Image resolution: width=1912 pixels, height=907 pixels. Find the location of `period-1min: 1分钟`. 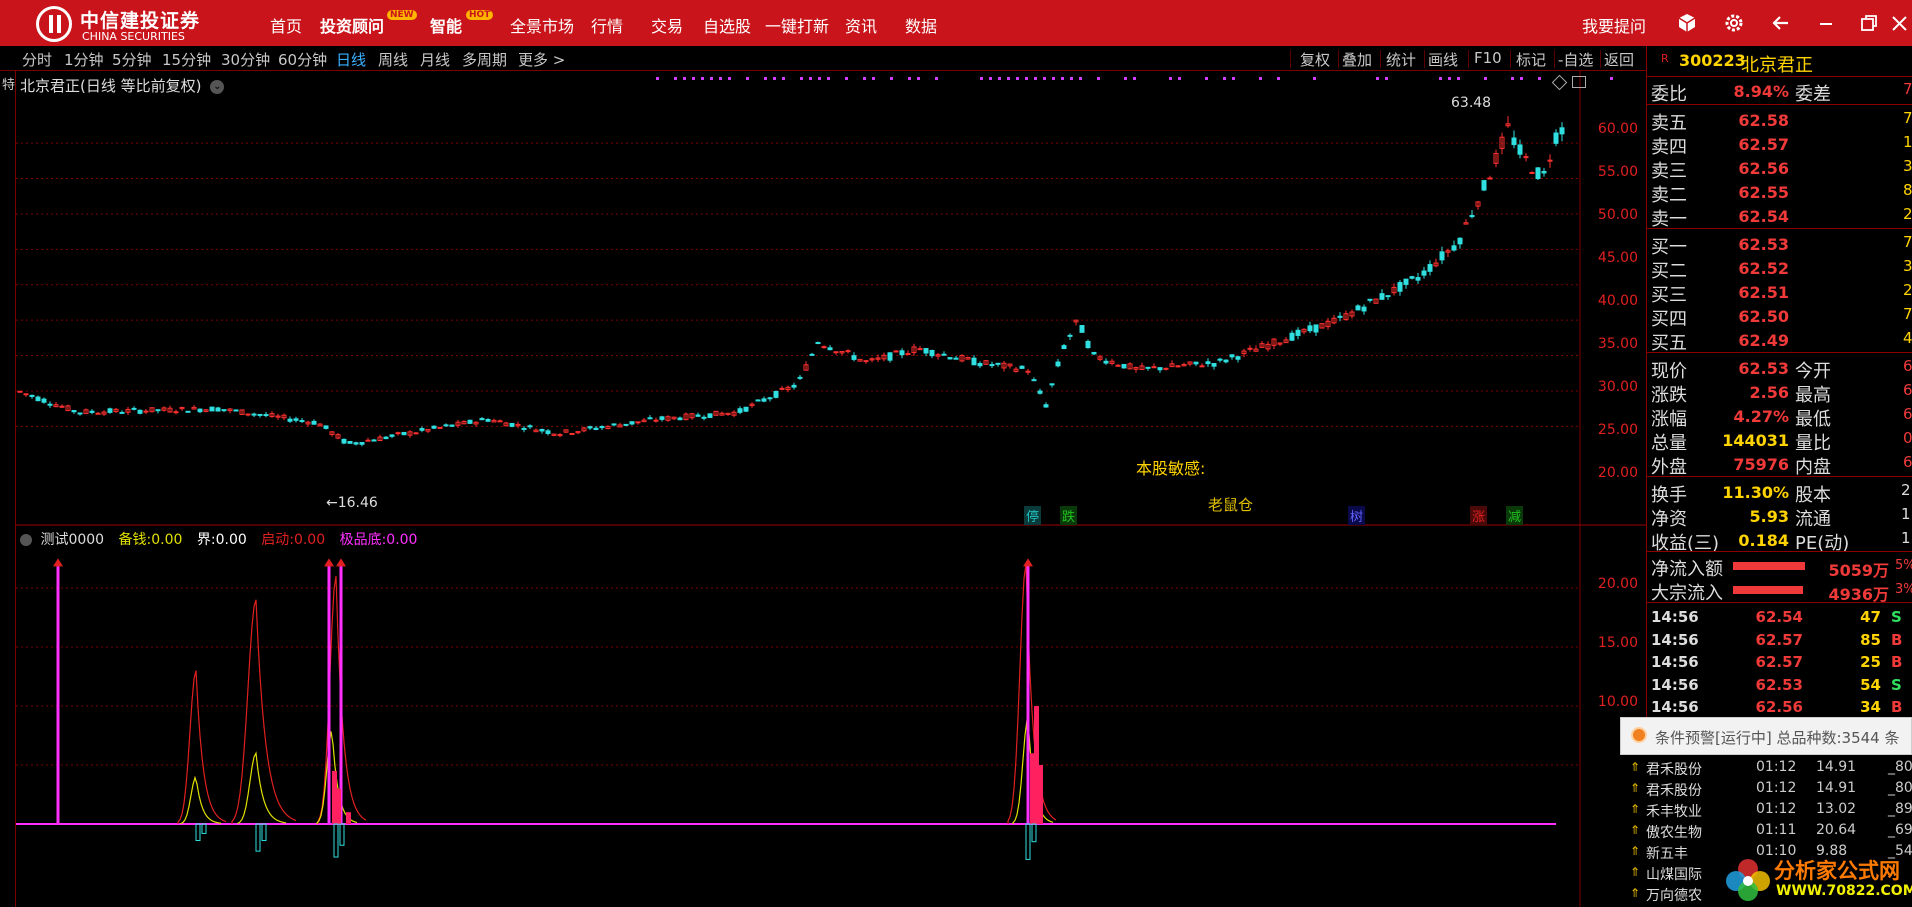

period-1min: 1分钟 is located at coordinates (84, 59).